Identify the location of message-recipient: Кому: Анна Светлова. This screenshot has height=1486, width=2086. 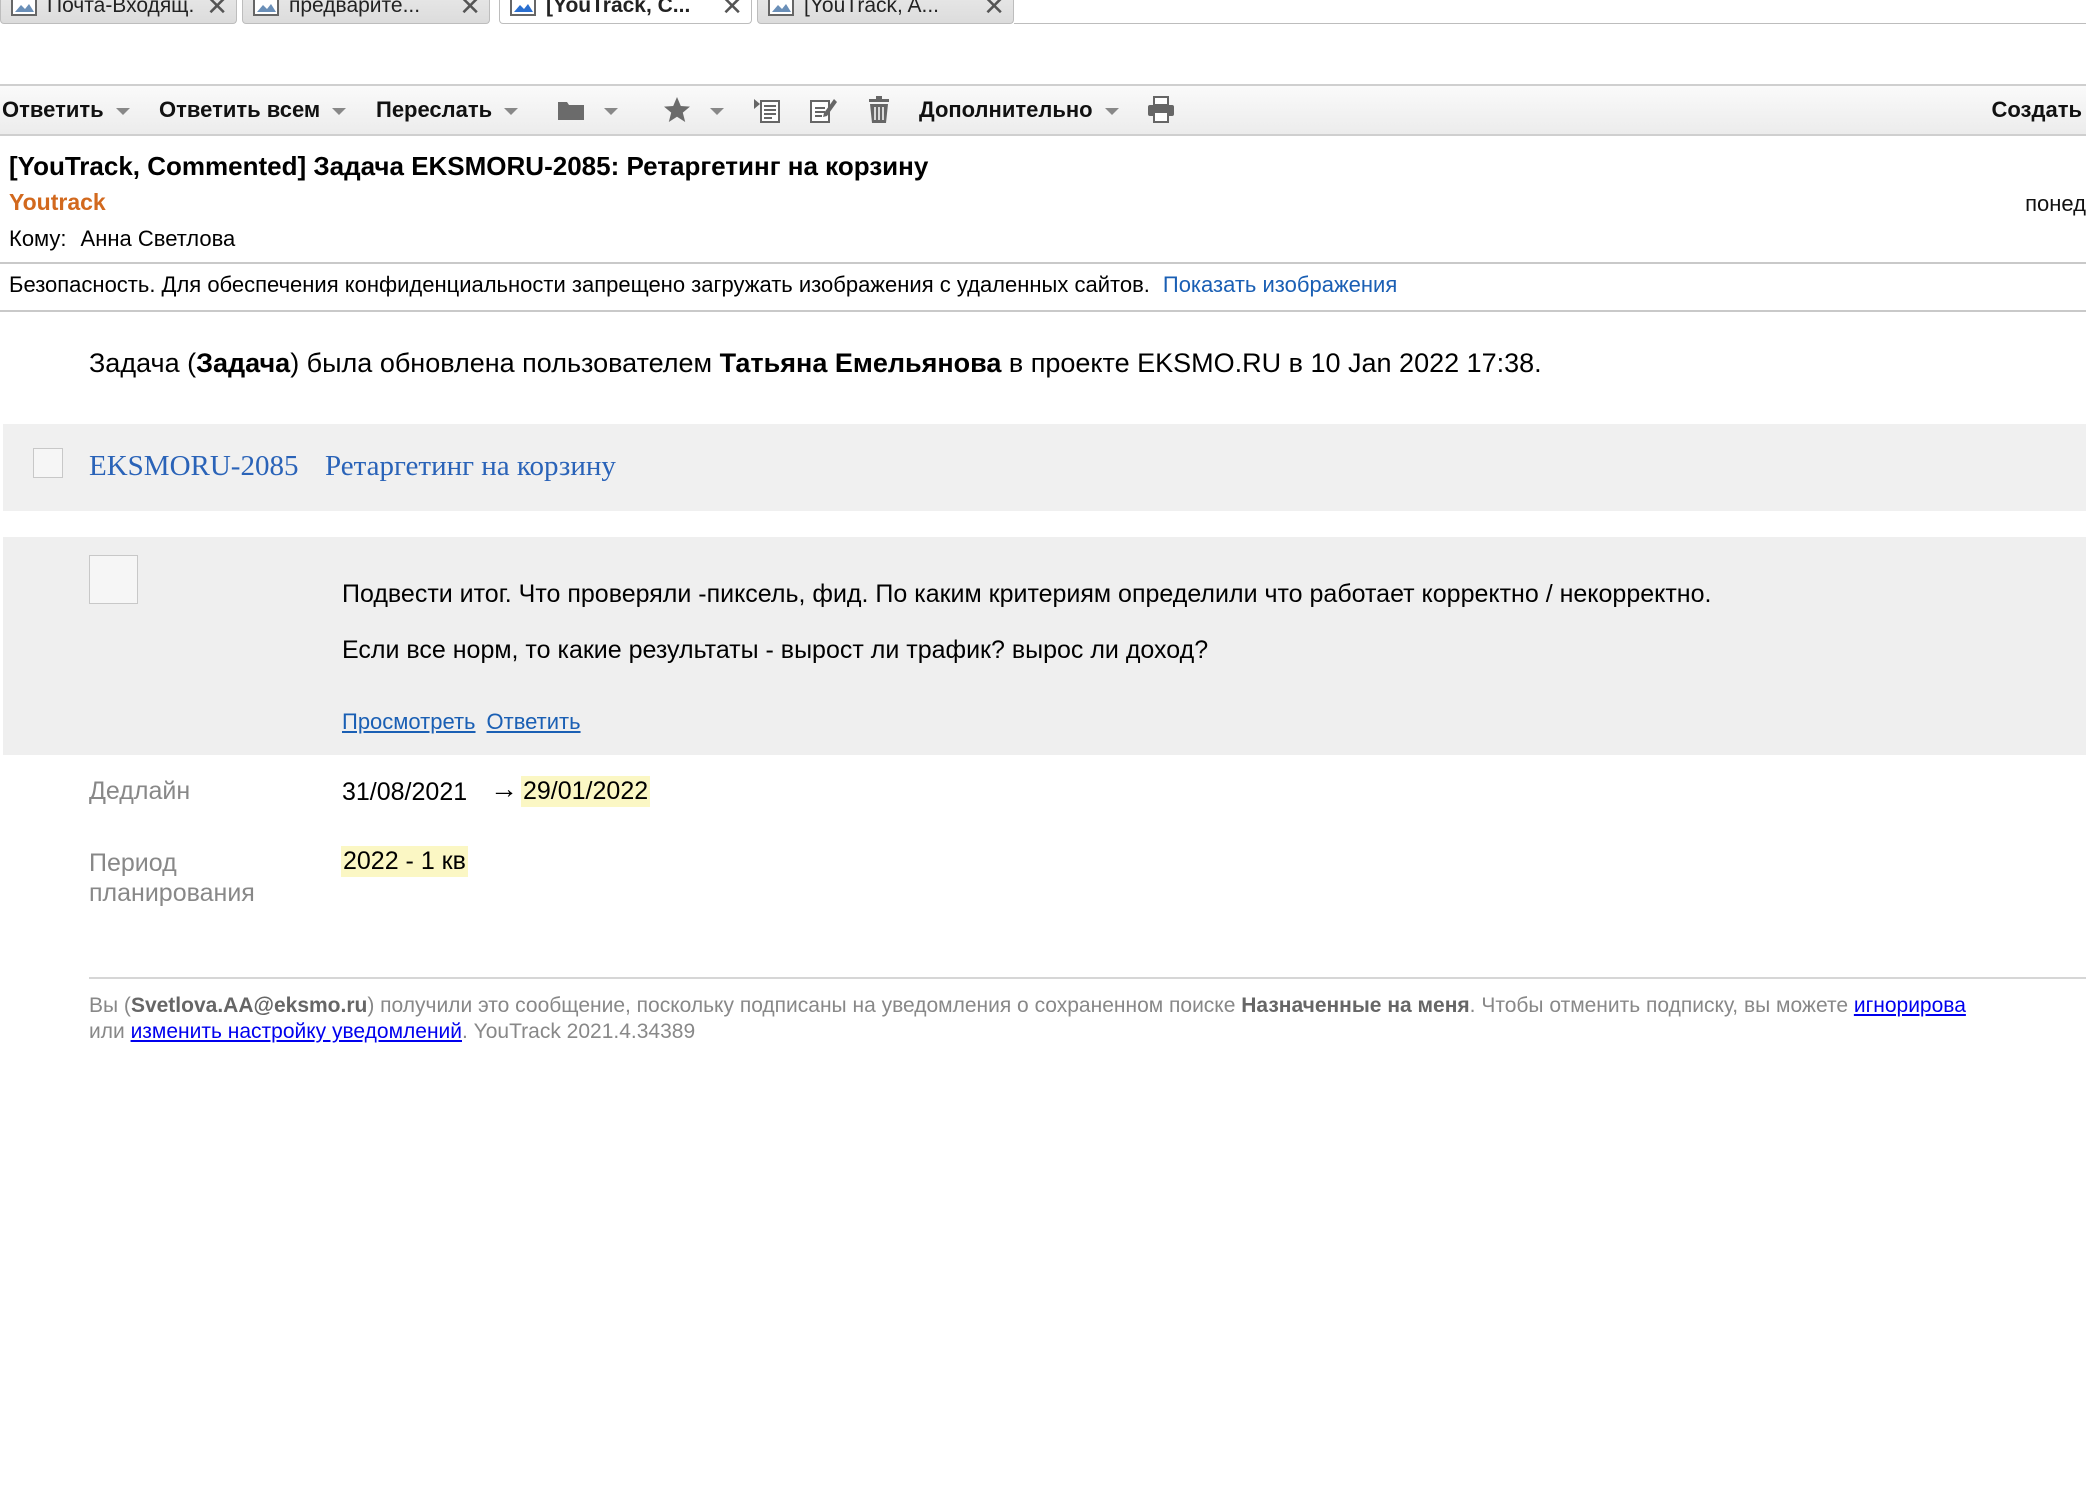
(122, 239).